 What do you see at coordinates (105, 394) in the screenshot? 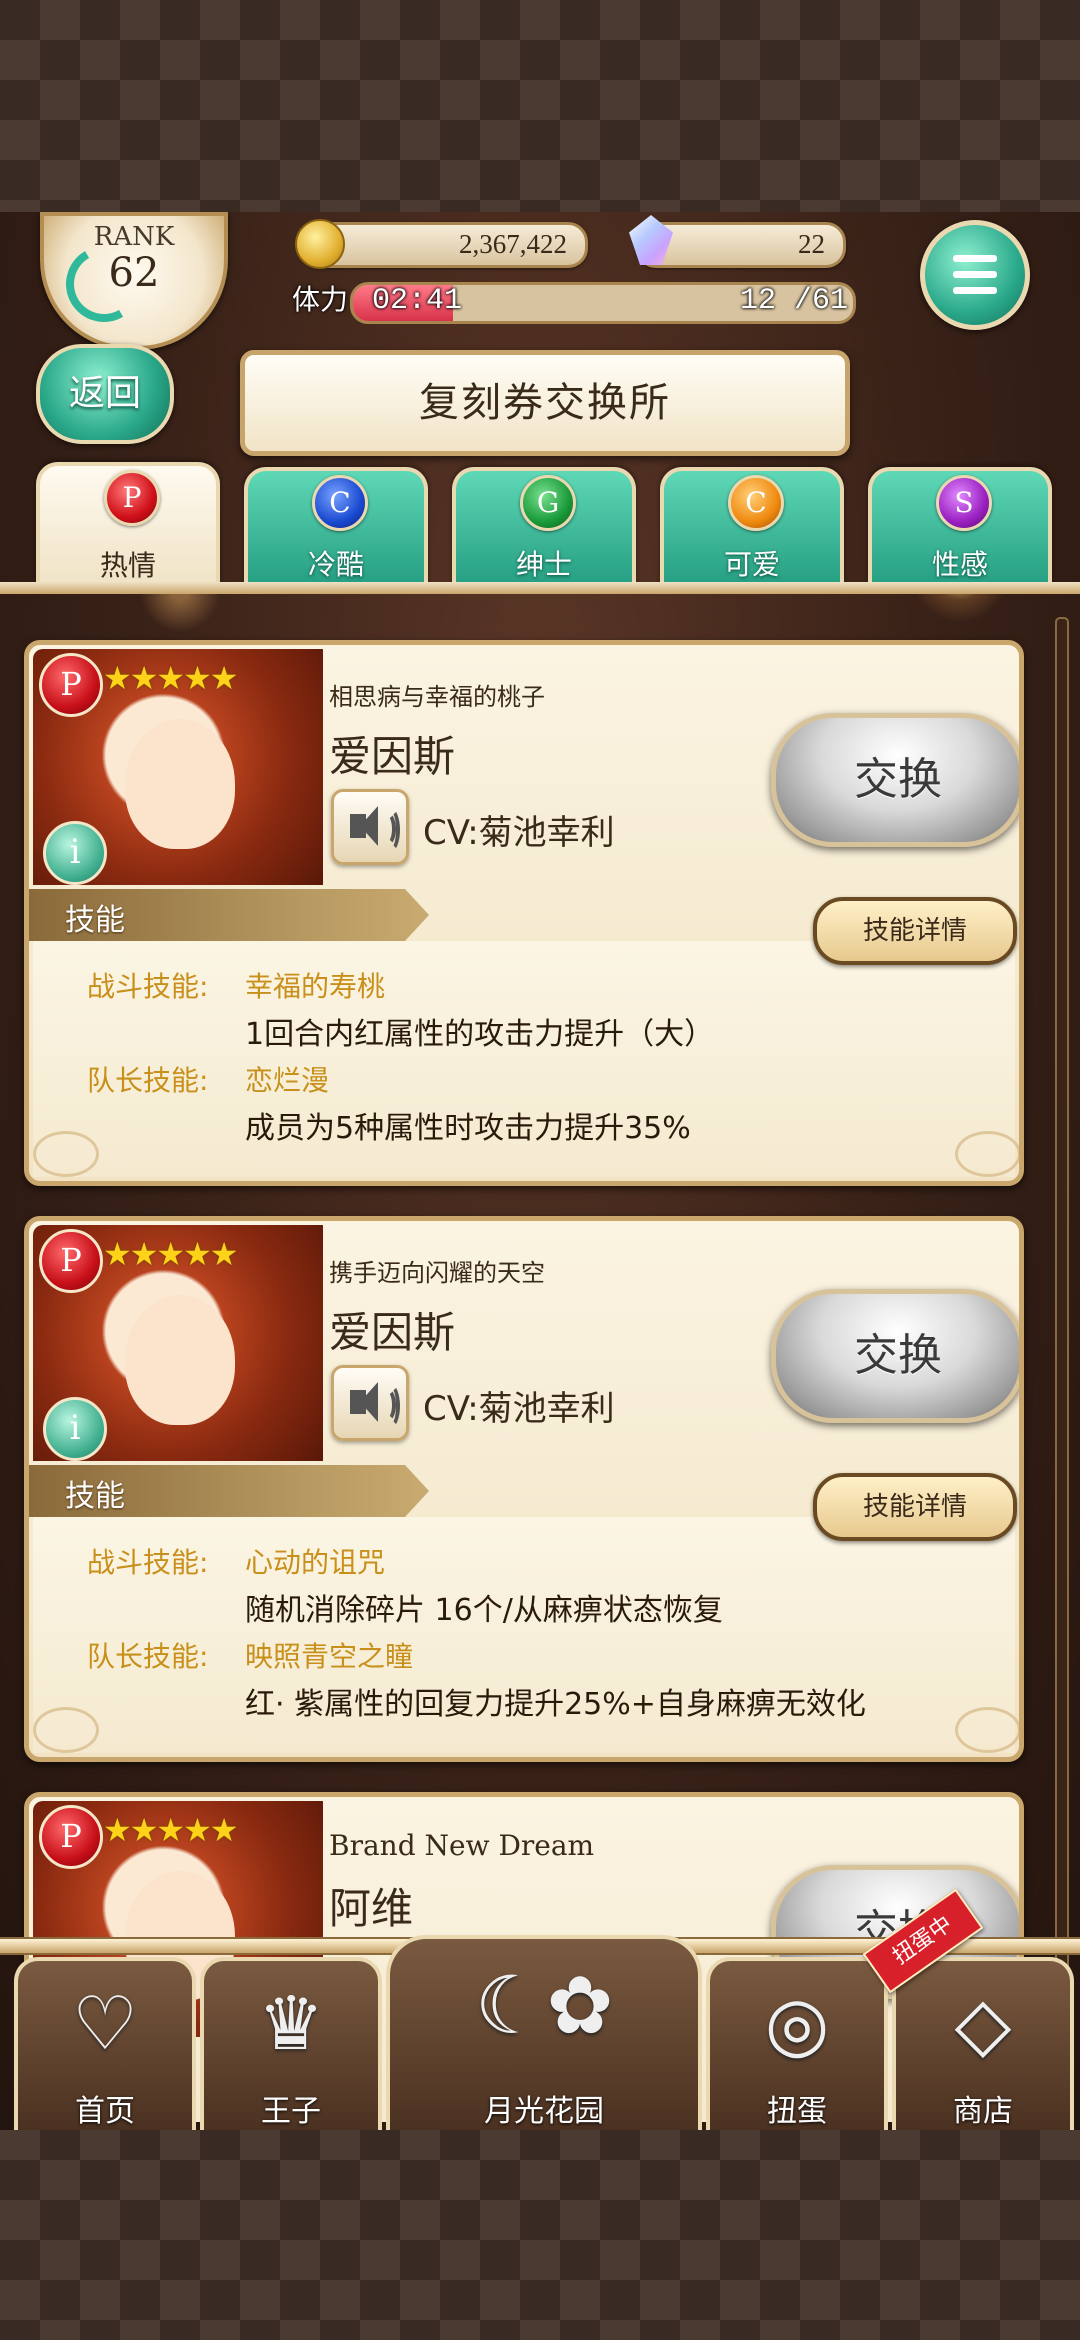
I see `back-button: 返回` at bounding box center [105, 394].